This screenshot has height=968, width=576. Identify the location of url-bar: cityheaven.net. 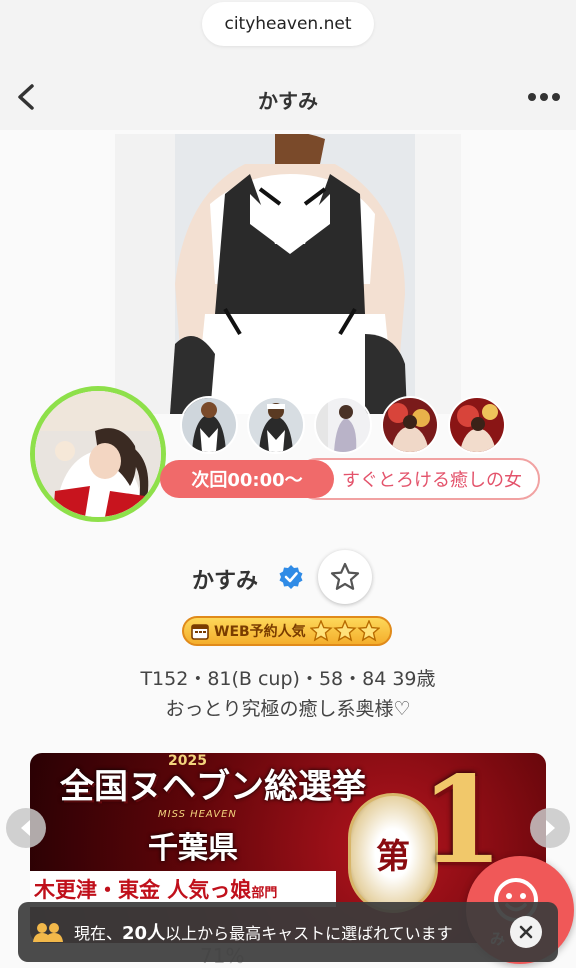
(288, 24).